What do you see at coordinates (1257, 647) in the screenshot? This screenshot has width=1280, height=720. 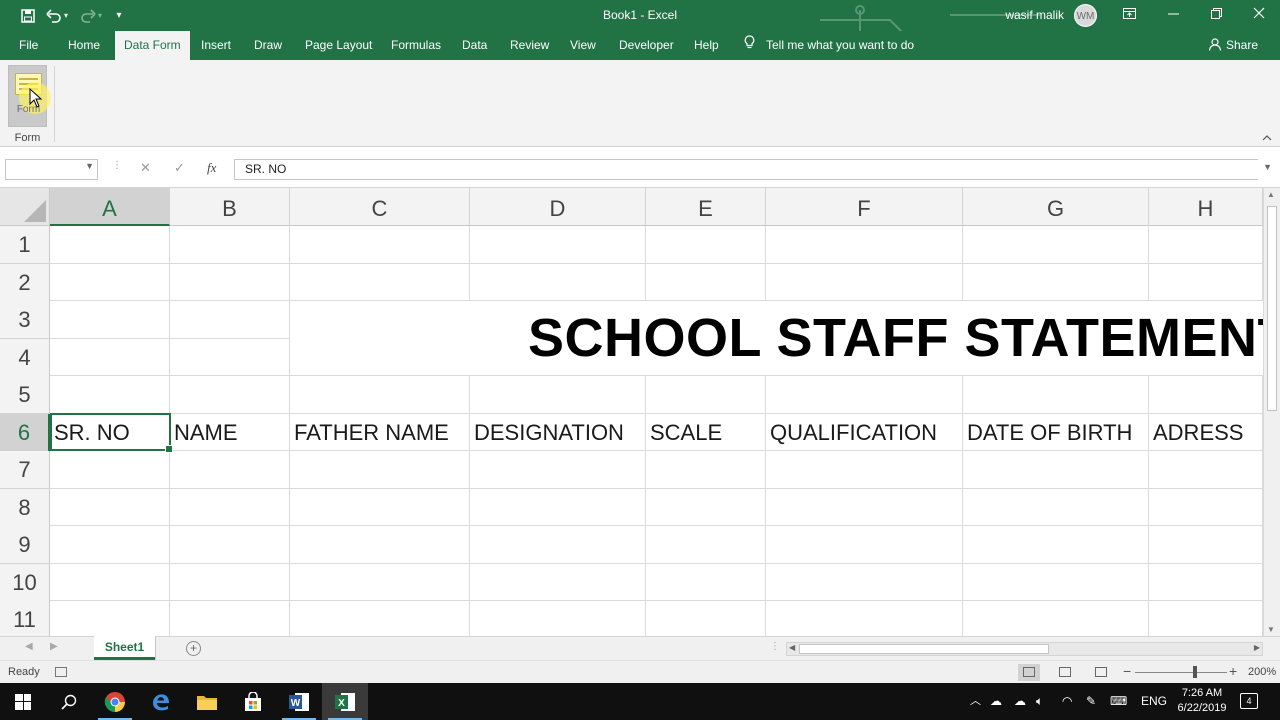 I see `scroll-right-icon: ▶` at bounding box center [1257, 647].